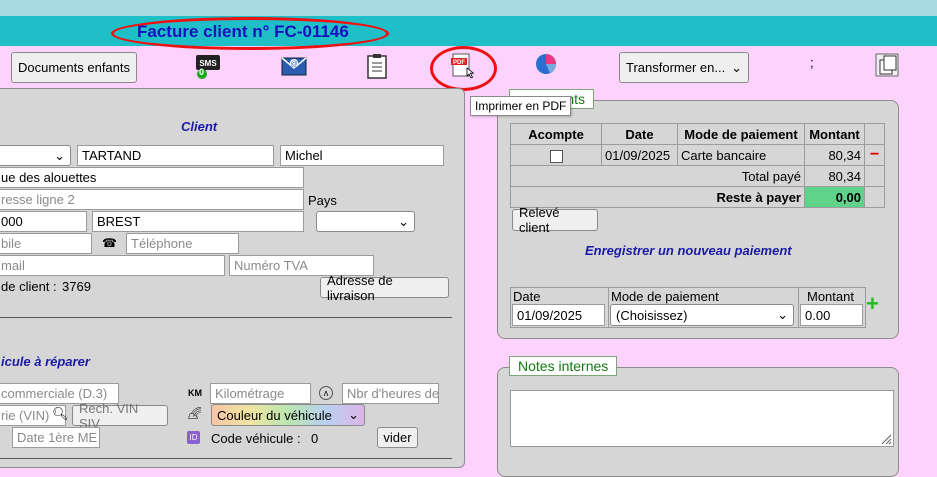  I want to click on copy-icon, so click(887, 65).